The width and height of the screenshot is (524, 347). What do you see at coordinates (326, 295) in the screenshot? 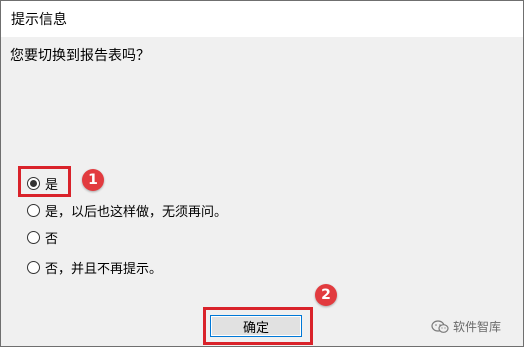
I see `step-badge-2: 2` at bounding box center [326, 295].